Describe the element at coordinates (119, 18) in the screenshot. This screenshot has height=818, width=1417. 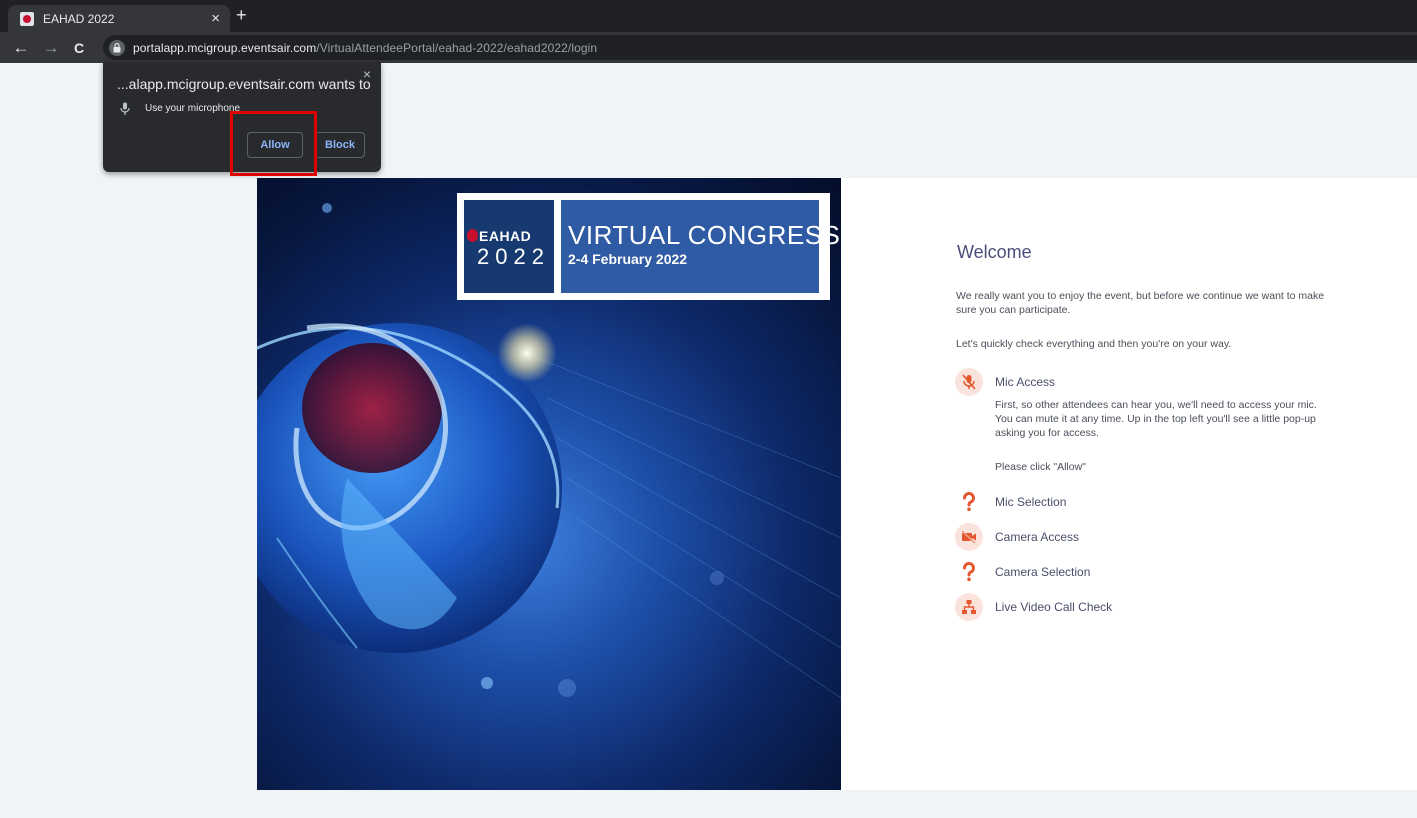
I see `browser-tab: EAHAD 2022 ×` at that location.